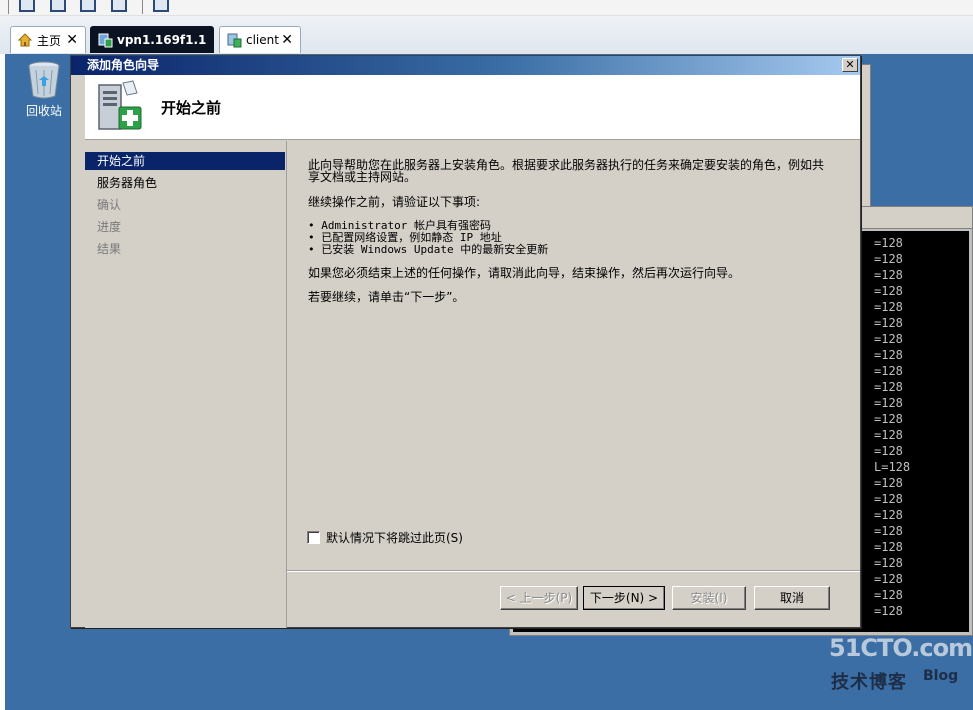 This screenshot has height=710, width=973. I want to click on recycle-bin-icon, so click(44, 80).